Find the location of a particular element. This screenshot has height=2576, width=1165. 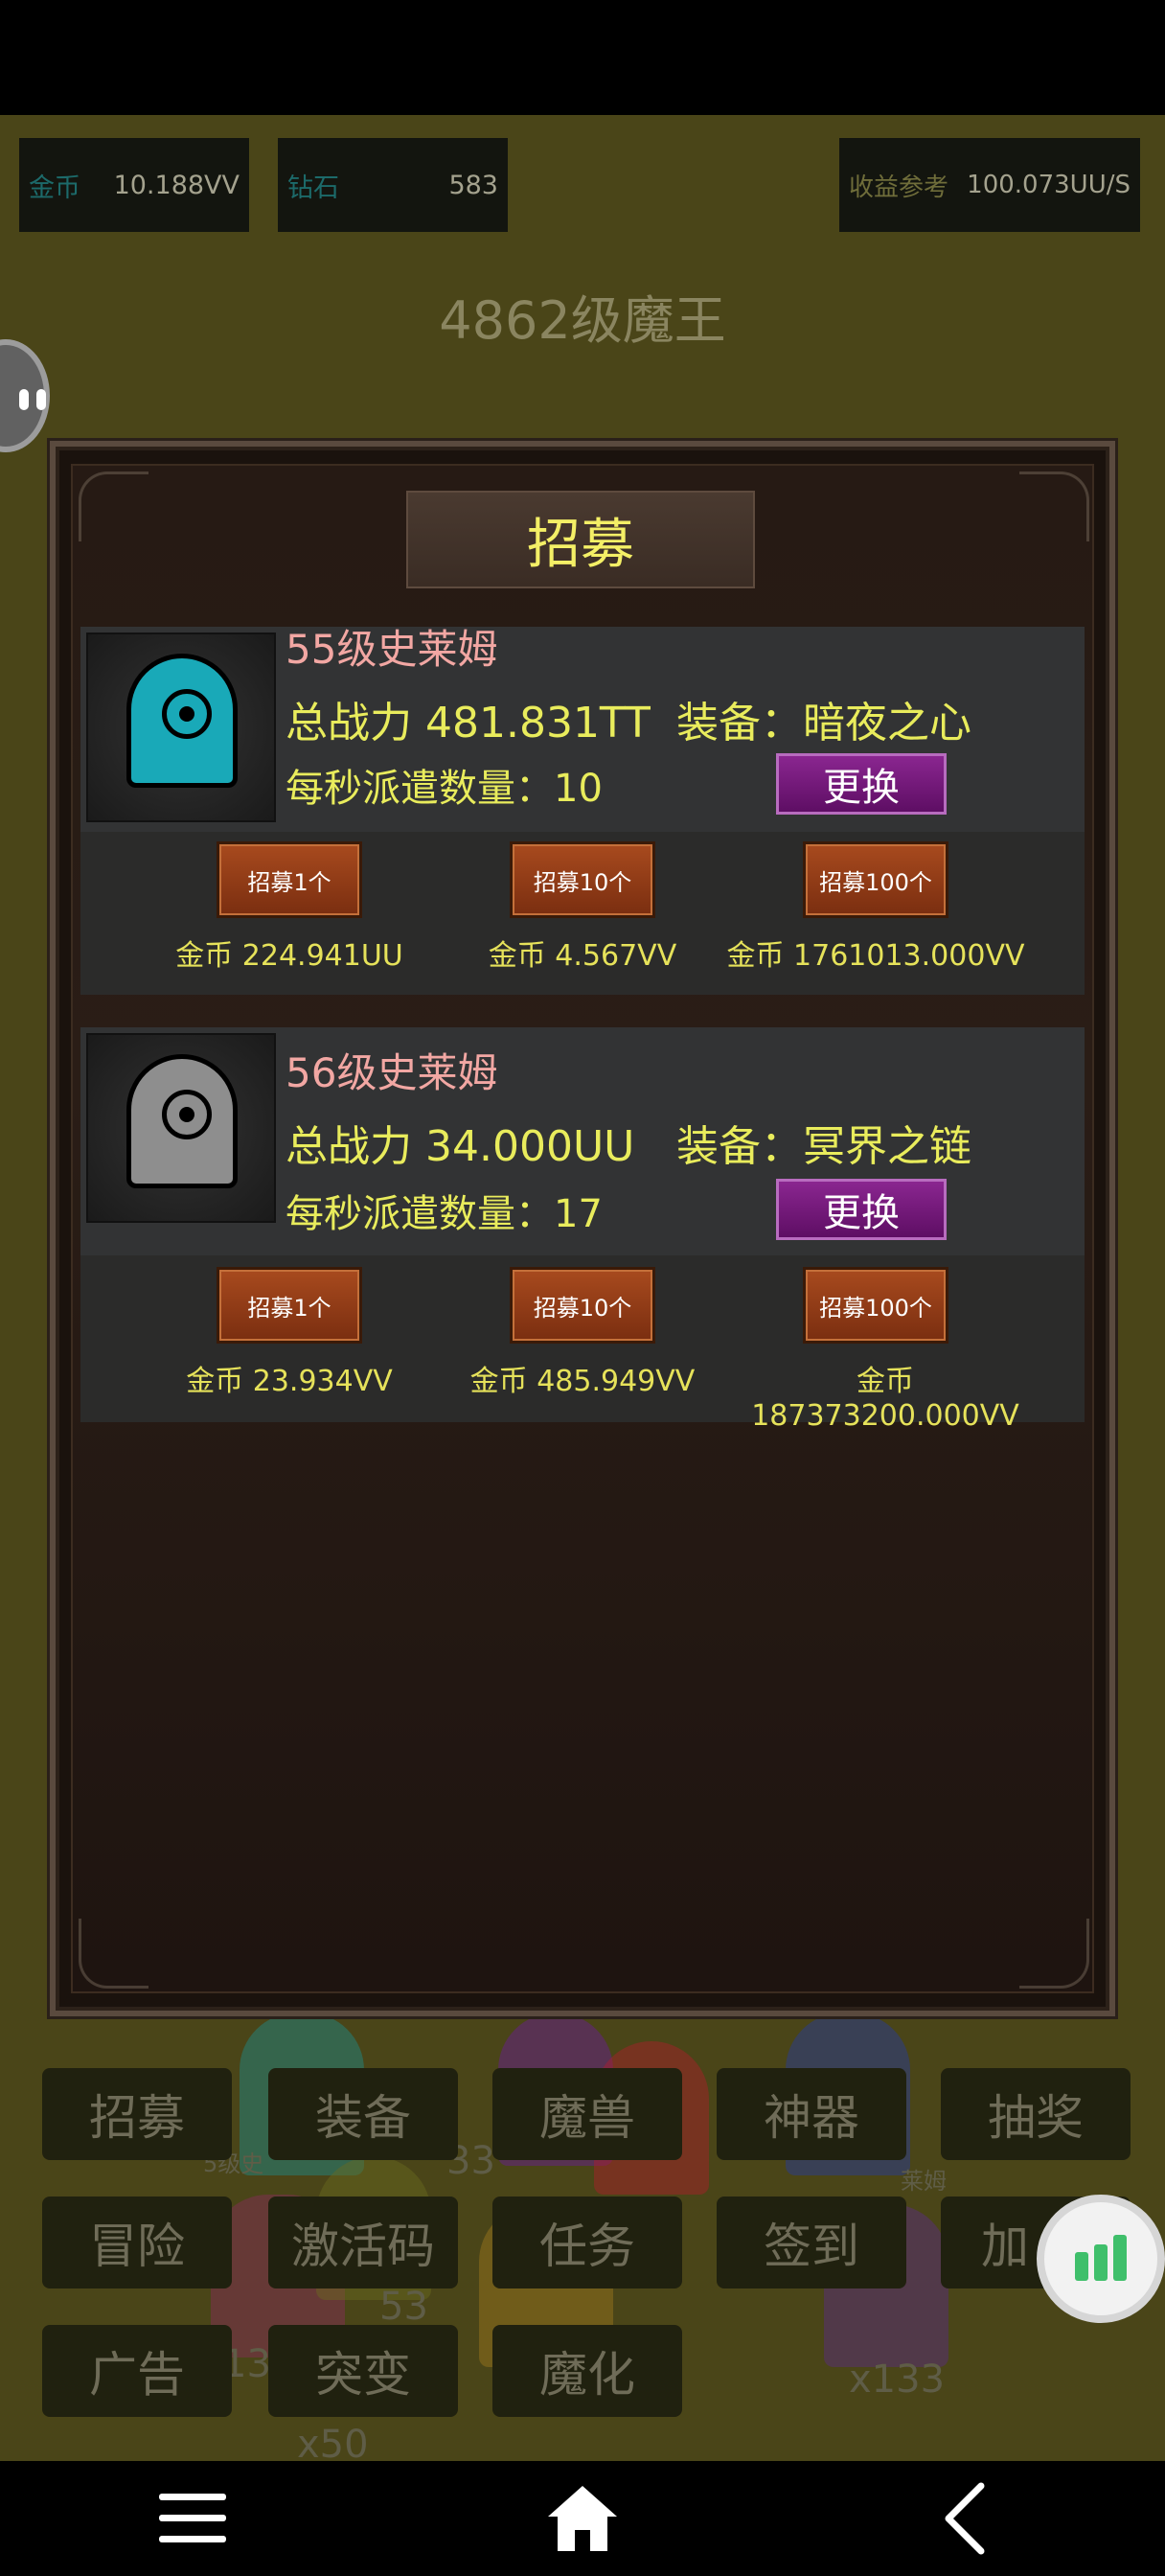

equipment-label: 装备：暗夜之心 is located at coordinates (824, 723).